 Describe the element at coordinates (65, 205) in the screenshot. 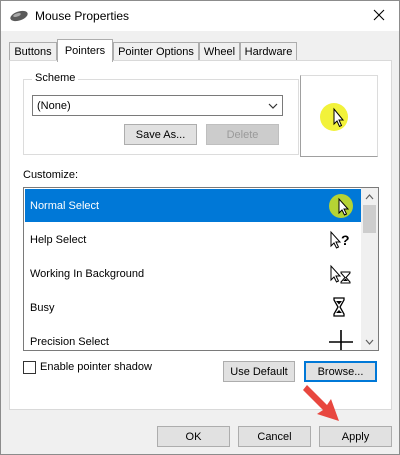

I see `list-item-label: Normal Select` at that location.